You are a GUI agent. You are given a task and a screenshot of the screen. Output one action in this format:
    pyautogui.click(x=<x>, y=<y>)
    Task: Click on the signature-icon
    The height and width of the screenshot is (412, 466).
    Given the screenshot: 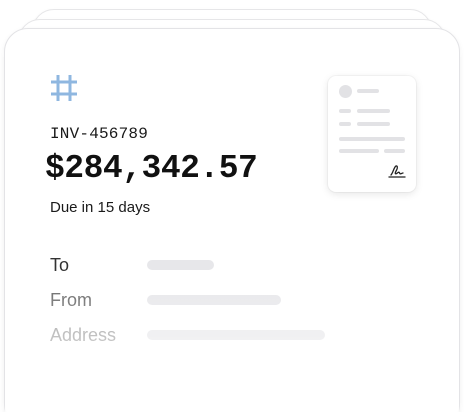 What is the action you would take?
    pyautogui.click(x=397, y=171)
    